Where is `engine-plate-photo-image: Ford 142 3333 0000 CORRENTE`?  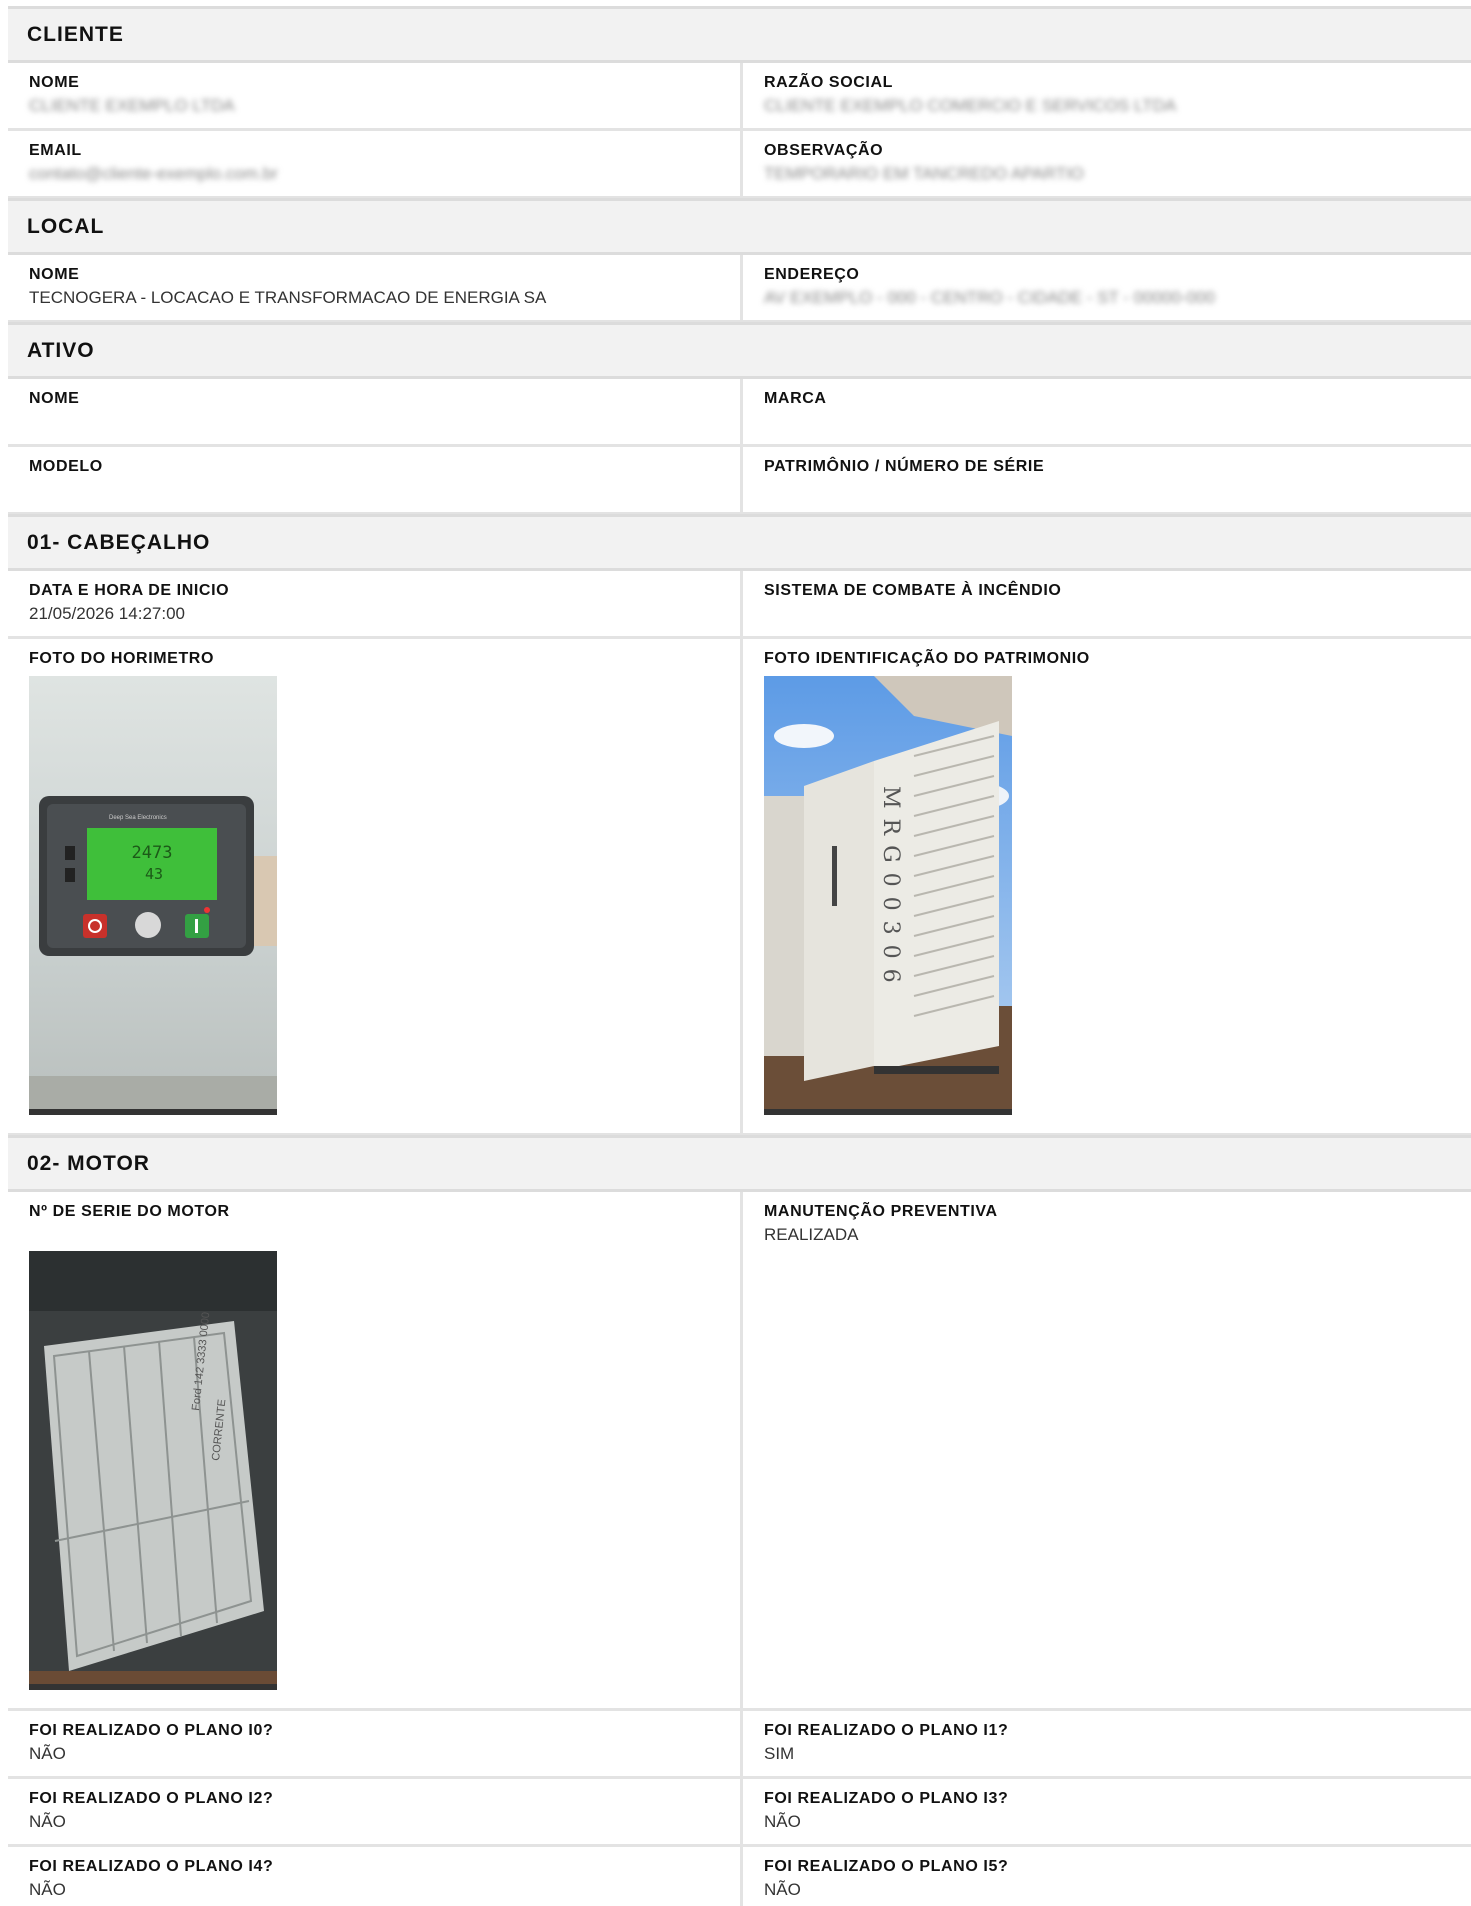
engine-plate-photo-image: Ford 142 3333 0000 CORRENTE is located at coordinates (153, 1470).